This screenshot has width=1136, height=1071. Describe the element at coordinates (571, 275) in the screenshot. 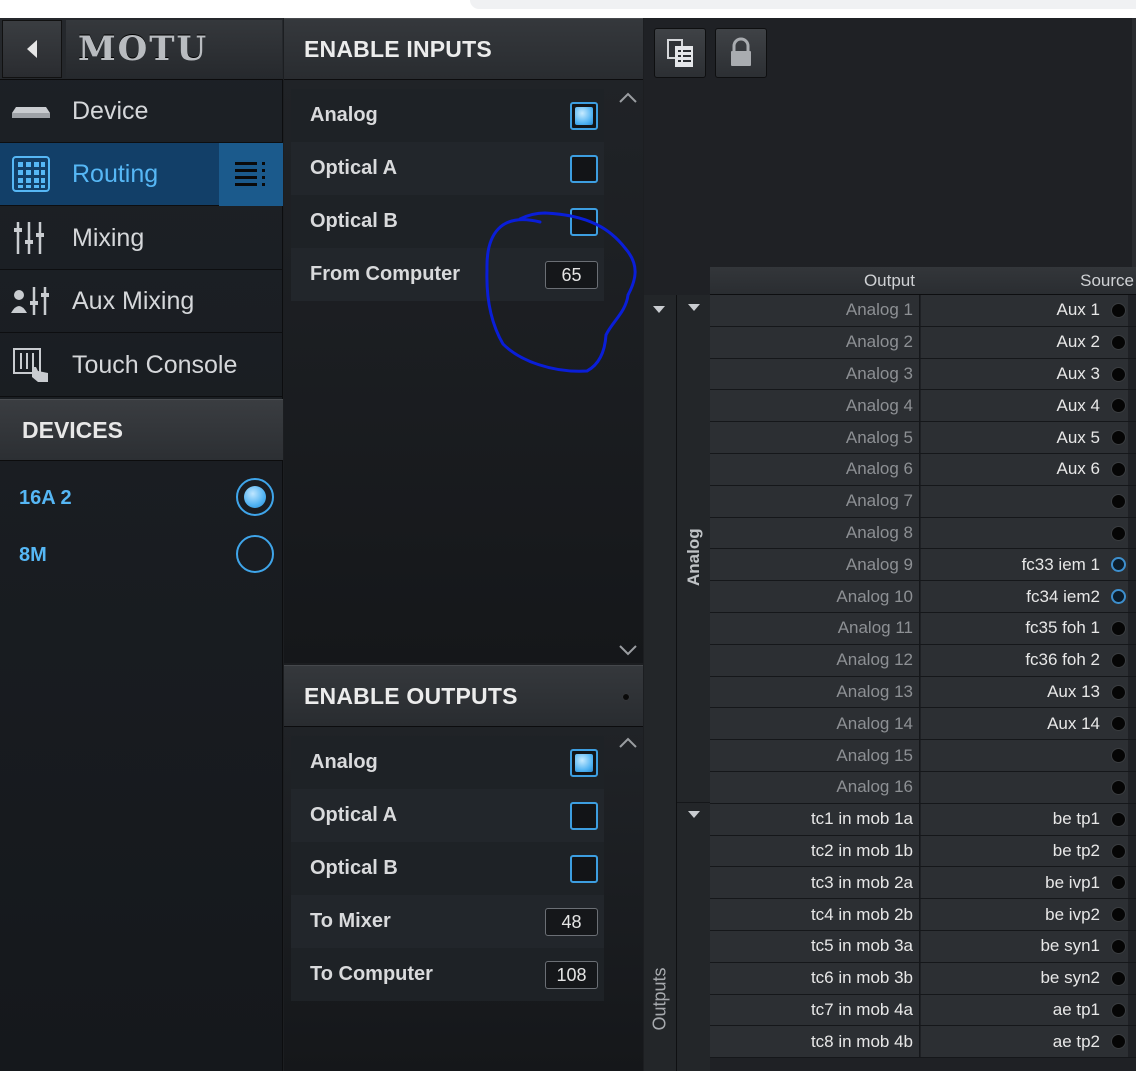

I see `channel-count-field: 65` at that location.